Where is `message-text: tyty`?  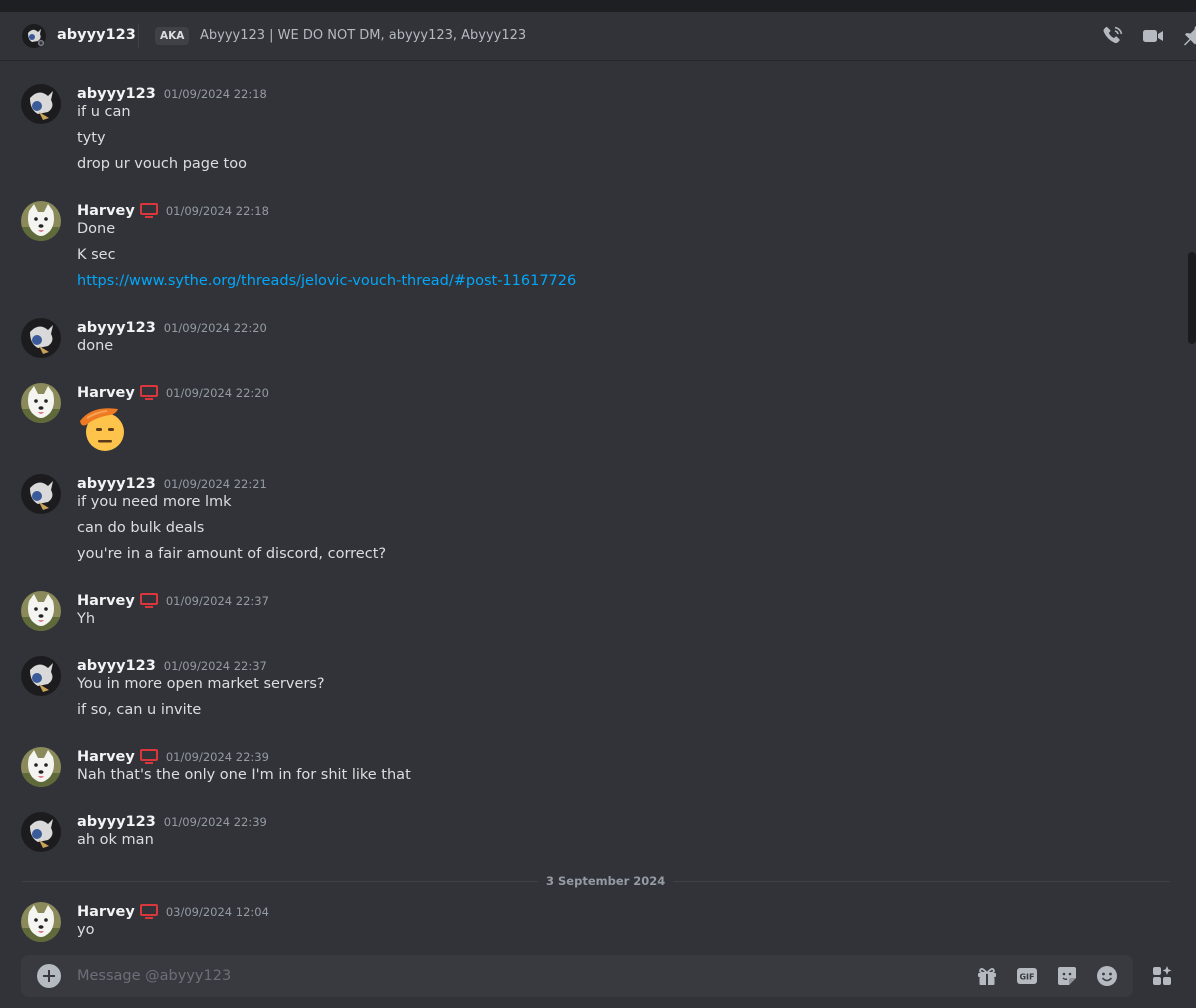 message-text: tyty is located at coordinates (91, 138).